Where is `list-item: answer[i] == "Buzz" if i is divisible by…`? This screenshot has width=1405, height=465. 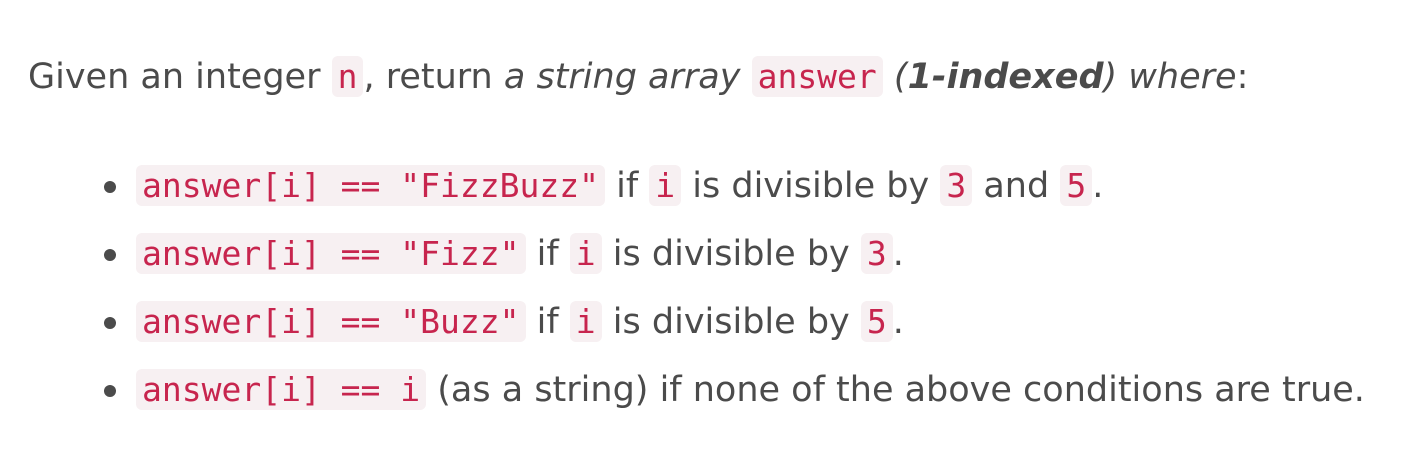
list-item: answer[i] == "Buzz" if i is divisible by… is located at coordinates (730, 322).